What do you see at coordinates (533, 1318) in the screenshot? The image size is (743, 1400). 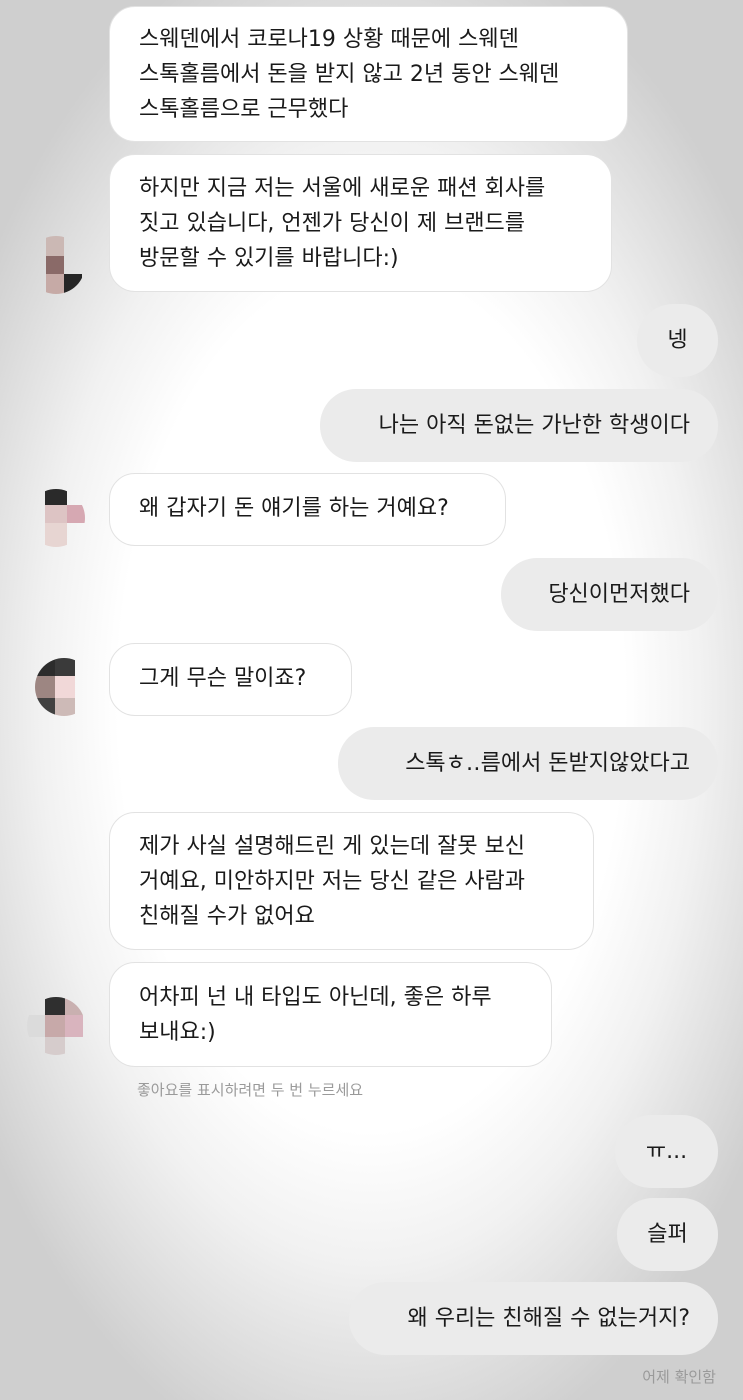 I see `outgoing-message: 왜 우리는 친해질 수 없는거지?` at bounding box center [533, 1318].